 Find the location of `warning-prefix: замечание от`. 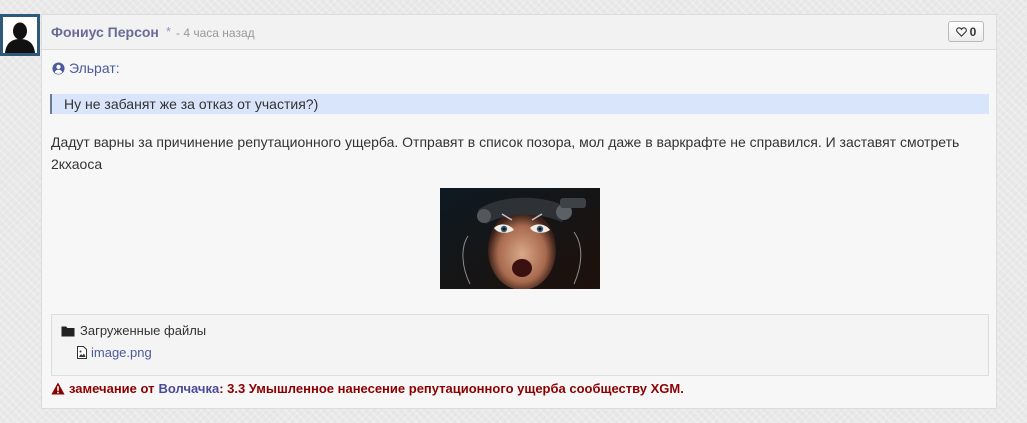

warning-prefix: замечание от is located at coordinates (112, 388).